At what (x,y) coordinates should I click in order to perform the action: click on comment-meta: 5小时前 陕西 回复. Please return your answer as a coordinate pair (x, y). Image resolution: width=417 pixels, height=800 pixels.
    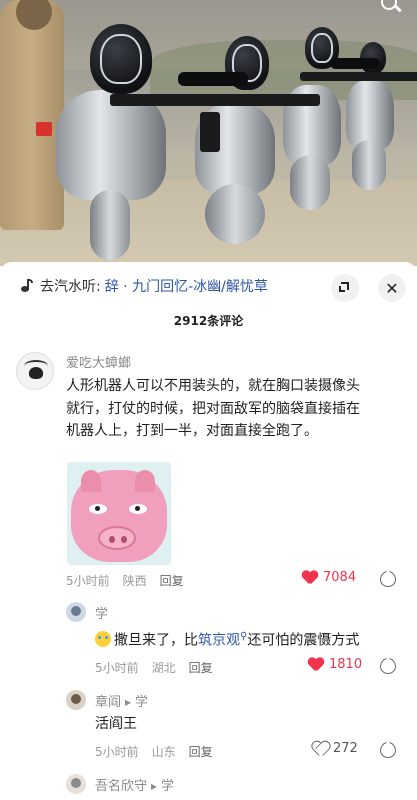
    Looking at the image, I should click on (131, 580).